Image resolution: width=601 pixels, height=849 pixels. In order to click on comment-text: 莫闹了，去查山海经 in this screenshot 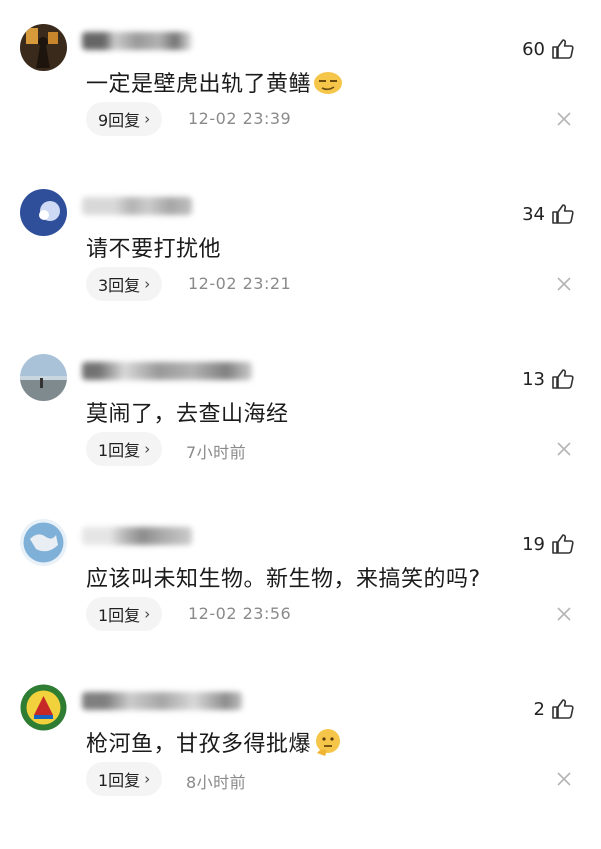, I will do `click(187, 414)`.